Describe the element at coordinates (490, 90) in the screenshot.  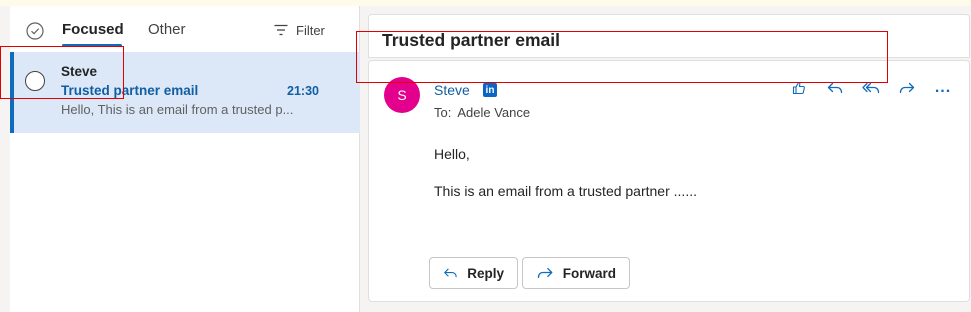
I see `linkedin-icon: in` at that location.